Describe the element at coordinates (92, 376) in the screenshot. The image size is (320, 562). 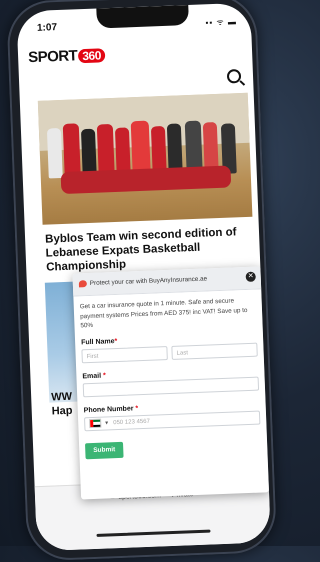
I see `email-label-text: Email` at that location.